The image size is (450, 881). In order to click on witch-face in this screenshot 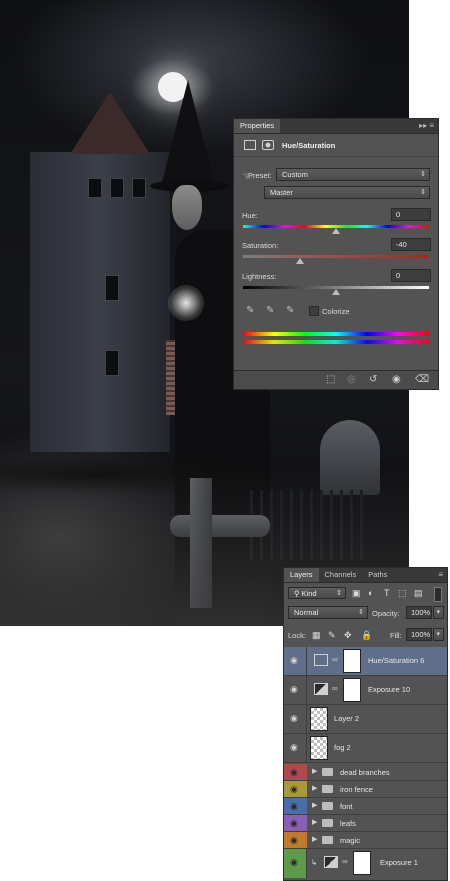, I will do `click(187, 207)`.